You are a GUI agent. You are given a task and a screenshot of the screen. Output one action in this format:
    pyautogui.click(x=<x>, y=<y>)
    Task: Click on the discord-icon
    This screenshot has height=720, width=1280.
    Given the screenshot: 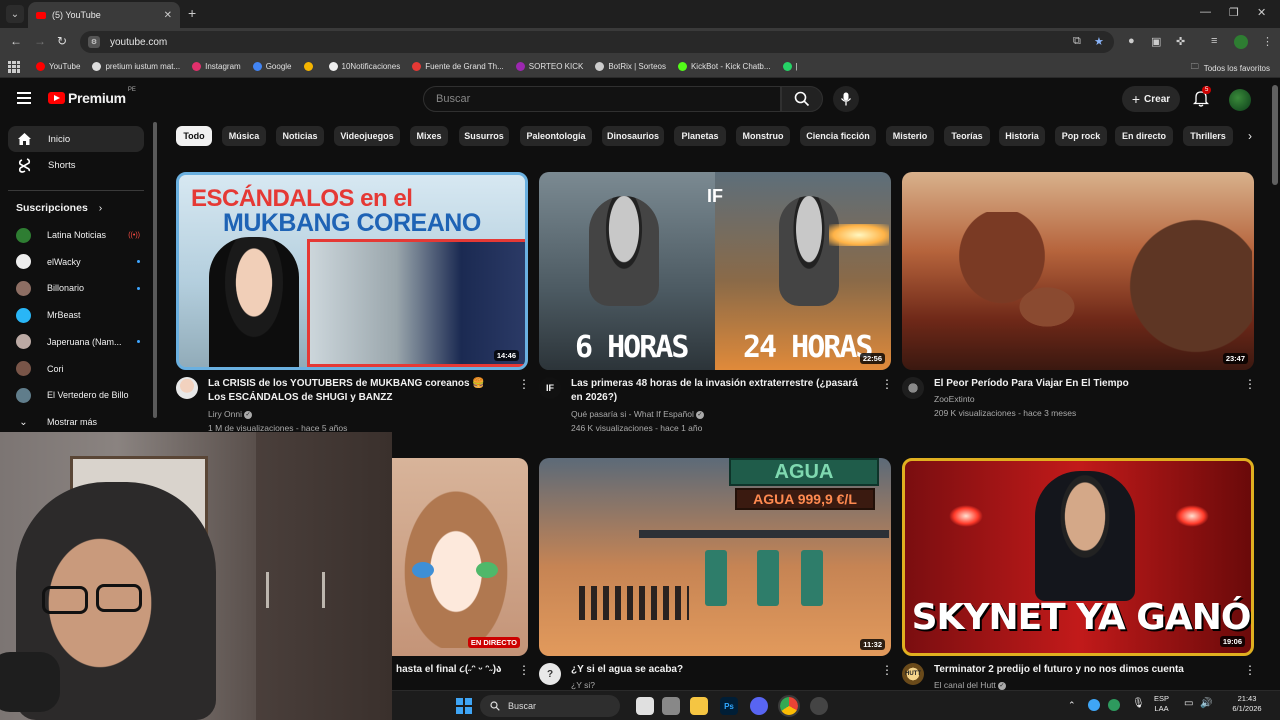 What is the action you would take?
    pyautogui.click(x=759, y=706)
    